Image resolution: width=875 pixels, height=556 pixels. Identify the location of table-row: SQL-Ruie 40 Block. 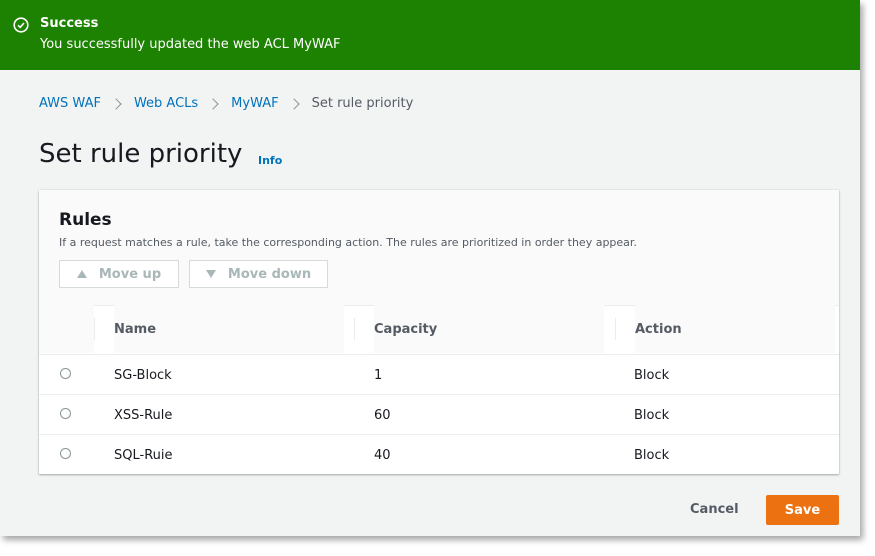
(439, 454).